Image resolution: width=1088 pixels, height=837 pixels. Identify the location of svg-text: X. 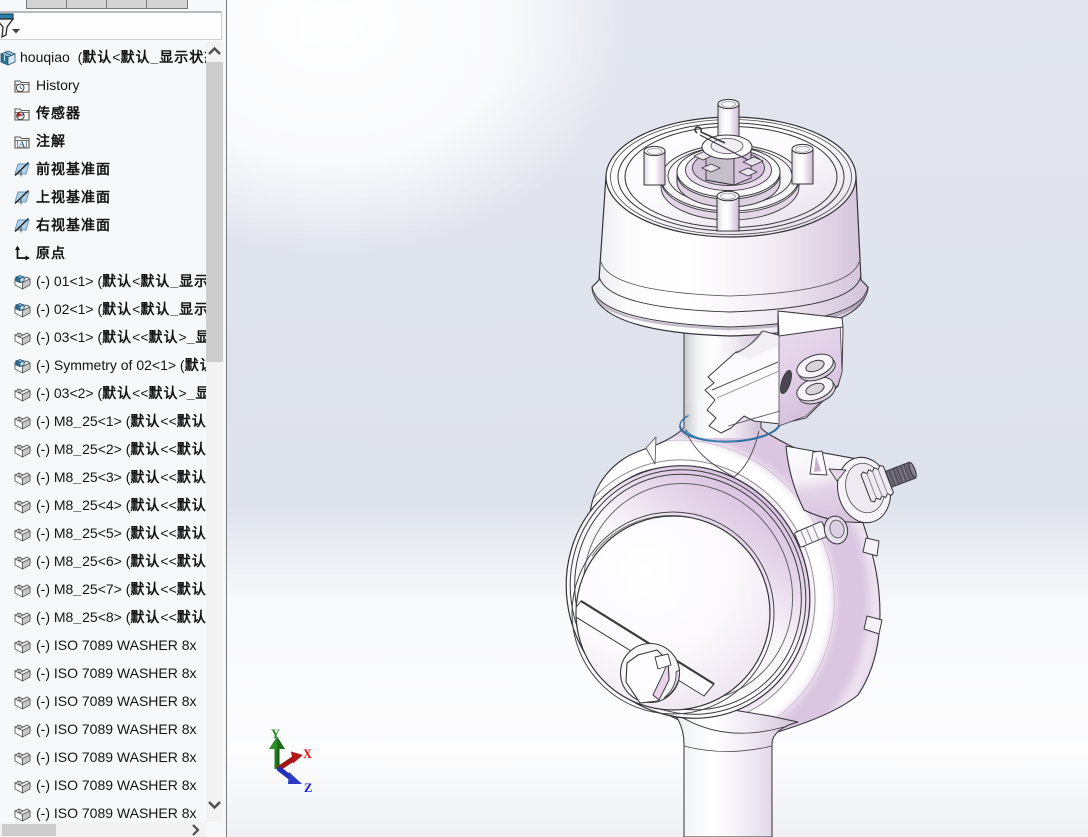
(307, 754).